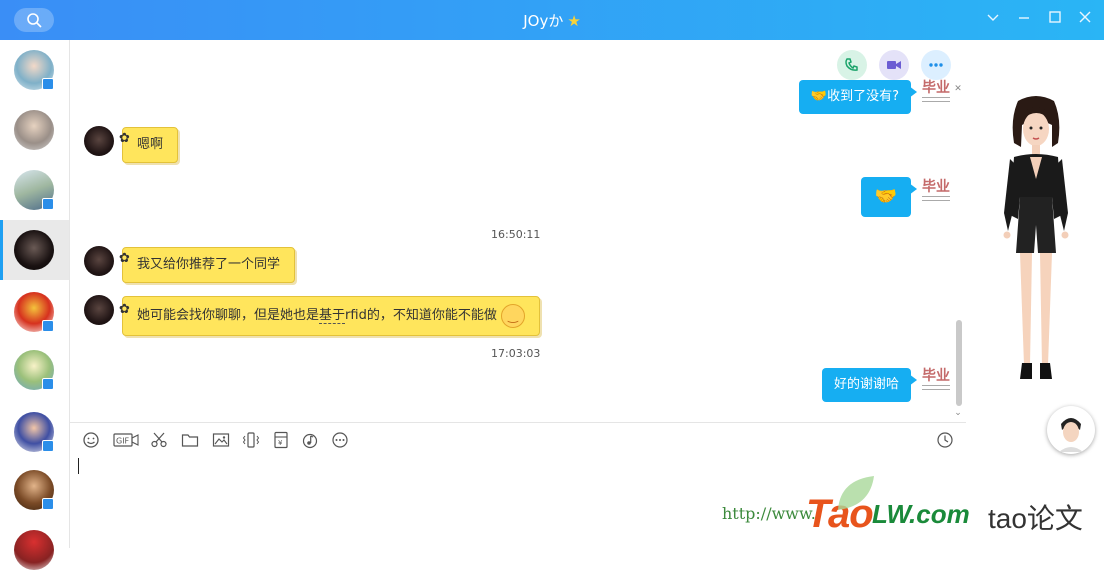  Describe the element at coordinates (228, 315) in the screenshot. I see `message-text: 她可能会找你聊聊，但是她也是` at that location.